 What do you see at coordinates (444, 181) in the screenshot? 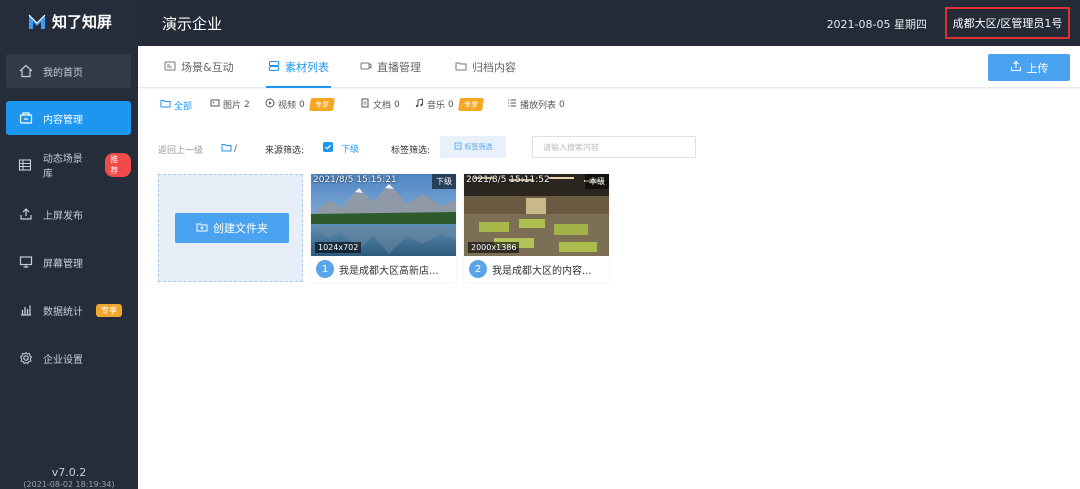
I see `media-level-badge: 下级` at bounding box center [444, 181].